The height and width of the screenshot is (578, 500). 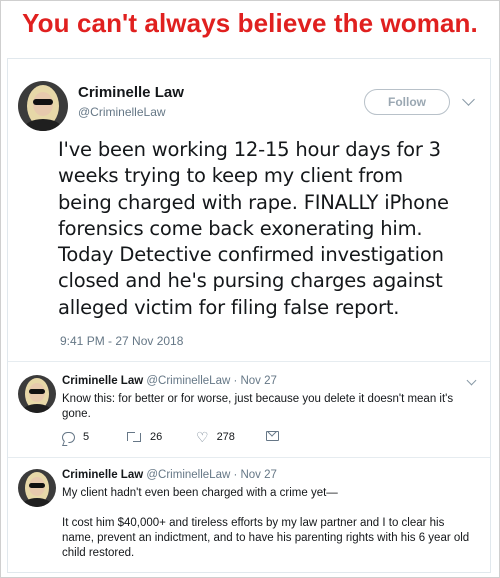 What do you see at coordinates (240, 228) in the screenshot?
I see `tweet-line: forensics come back exonerating him.` at bounding box center [240, 228].